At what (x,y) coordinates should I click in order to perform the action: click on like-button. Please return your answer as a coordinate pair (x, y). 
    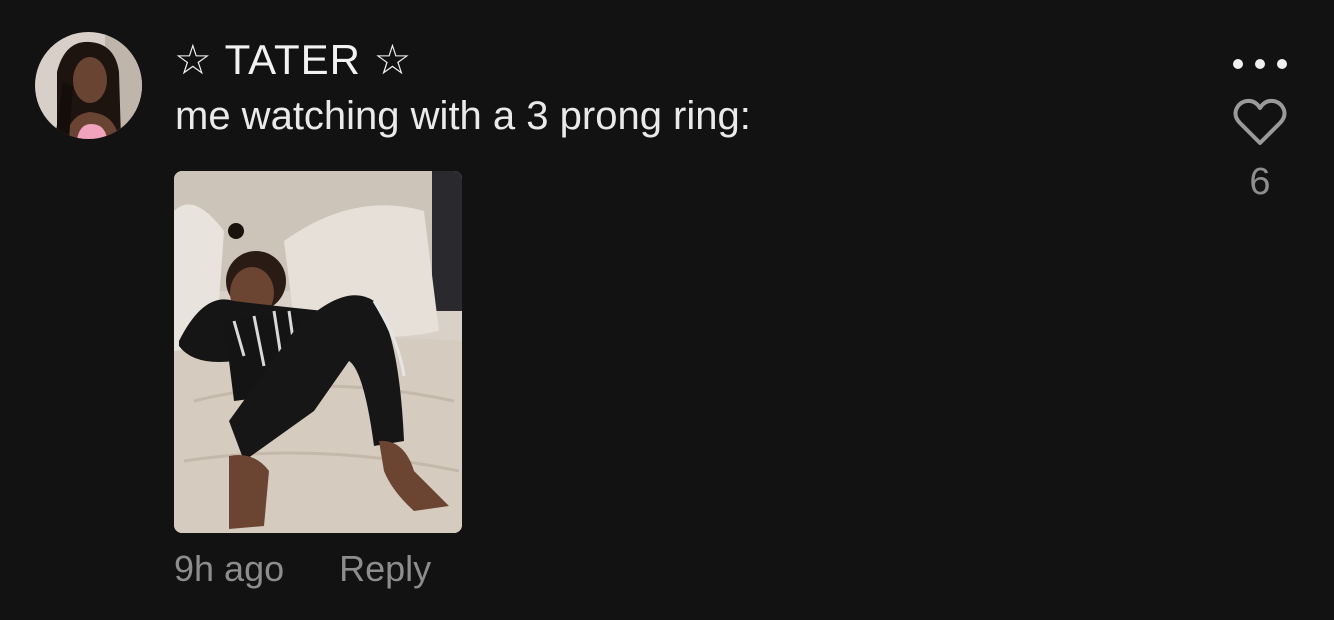
    Looking at the image, I should click on (1260, 123).